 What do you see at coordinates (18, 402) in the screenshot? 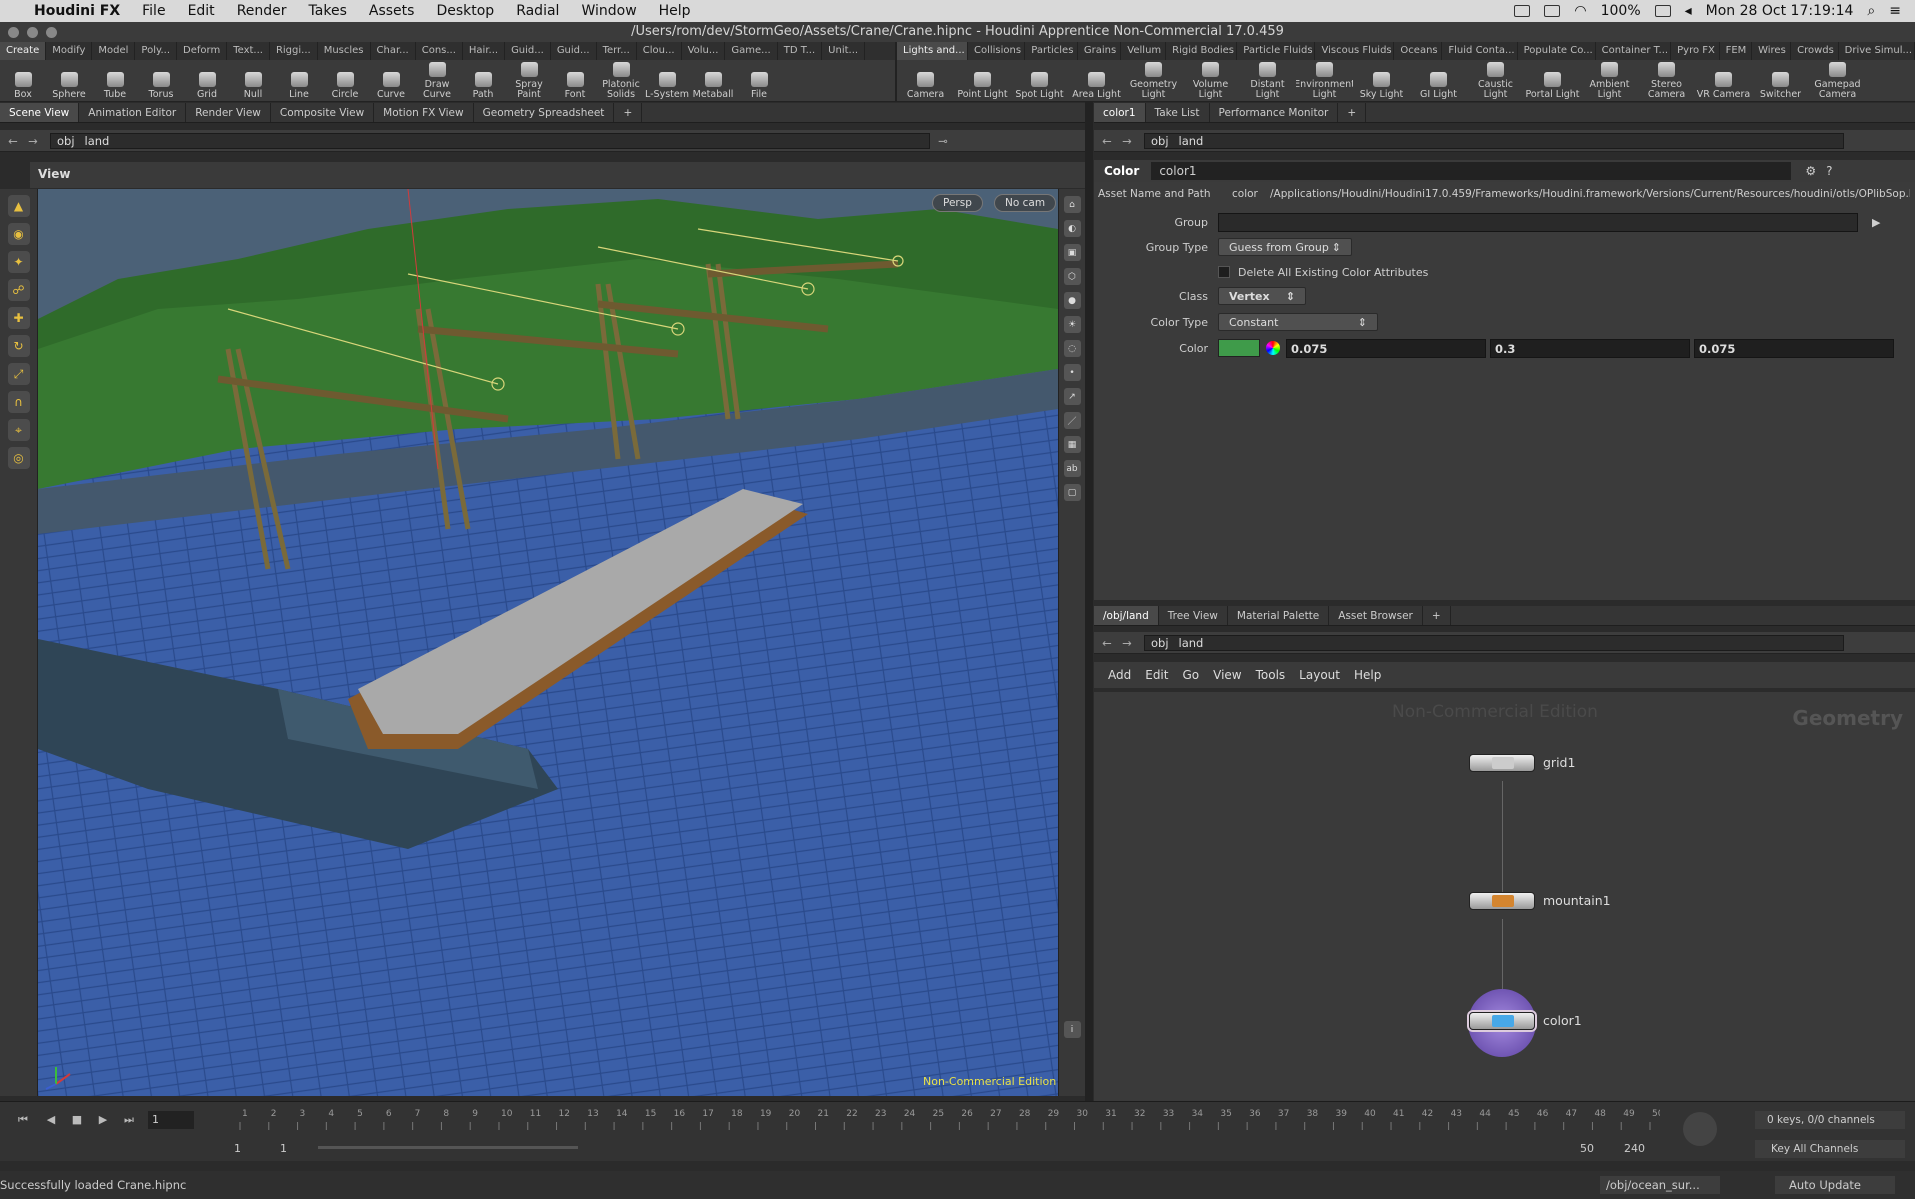
I see `magnet-tool-icon: ∩` at bounding box center [18, 402].